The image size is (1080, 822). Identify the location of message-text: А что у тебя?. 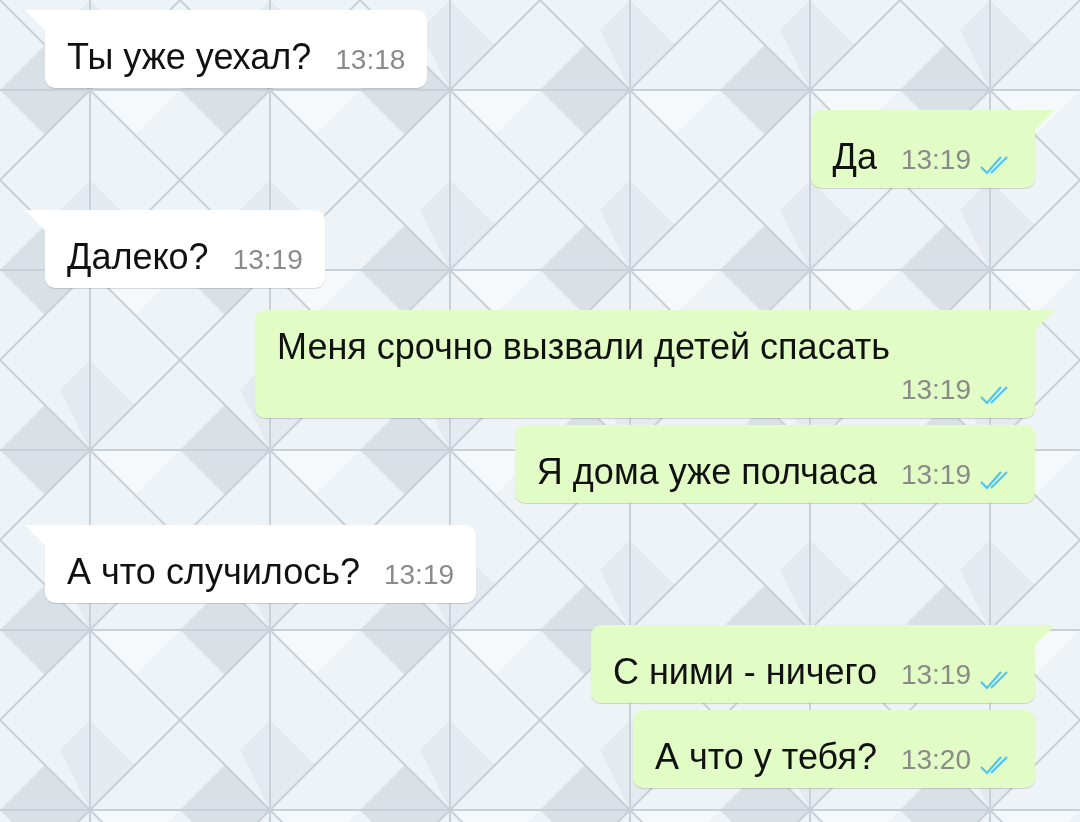
(766, 757).